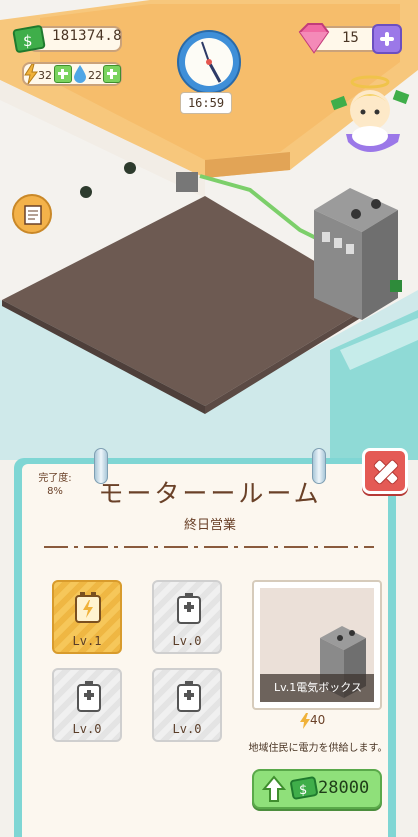 The image size is (418, 837). What do you see at coordinates (95, 75) in the screenshot?
I see `water-value: 22` at bounding box center [95, 75].